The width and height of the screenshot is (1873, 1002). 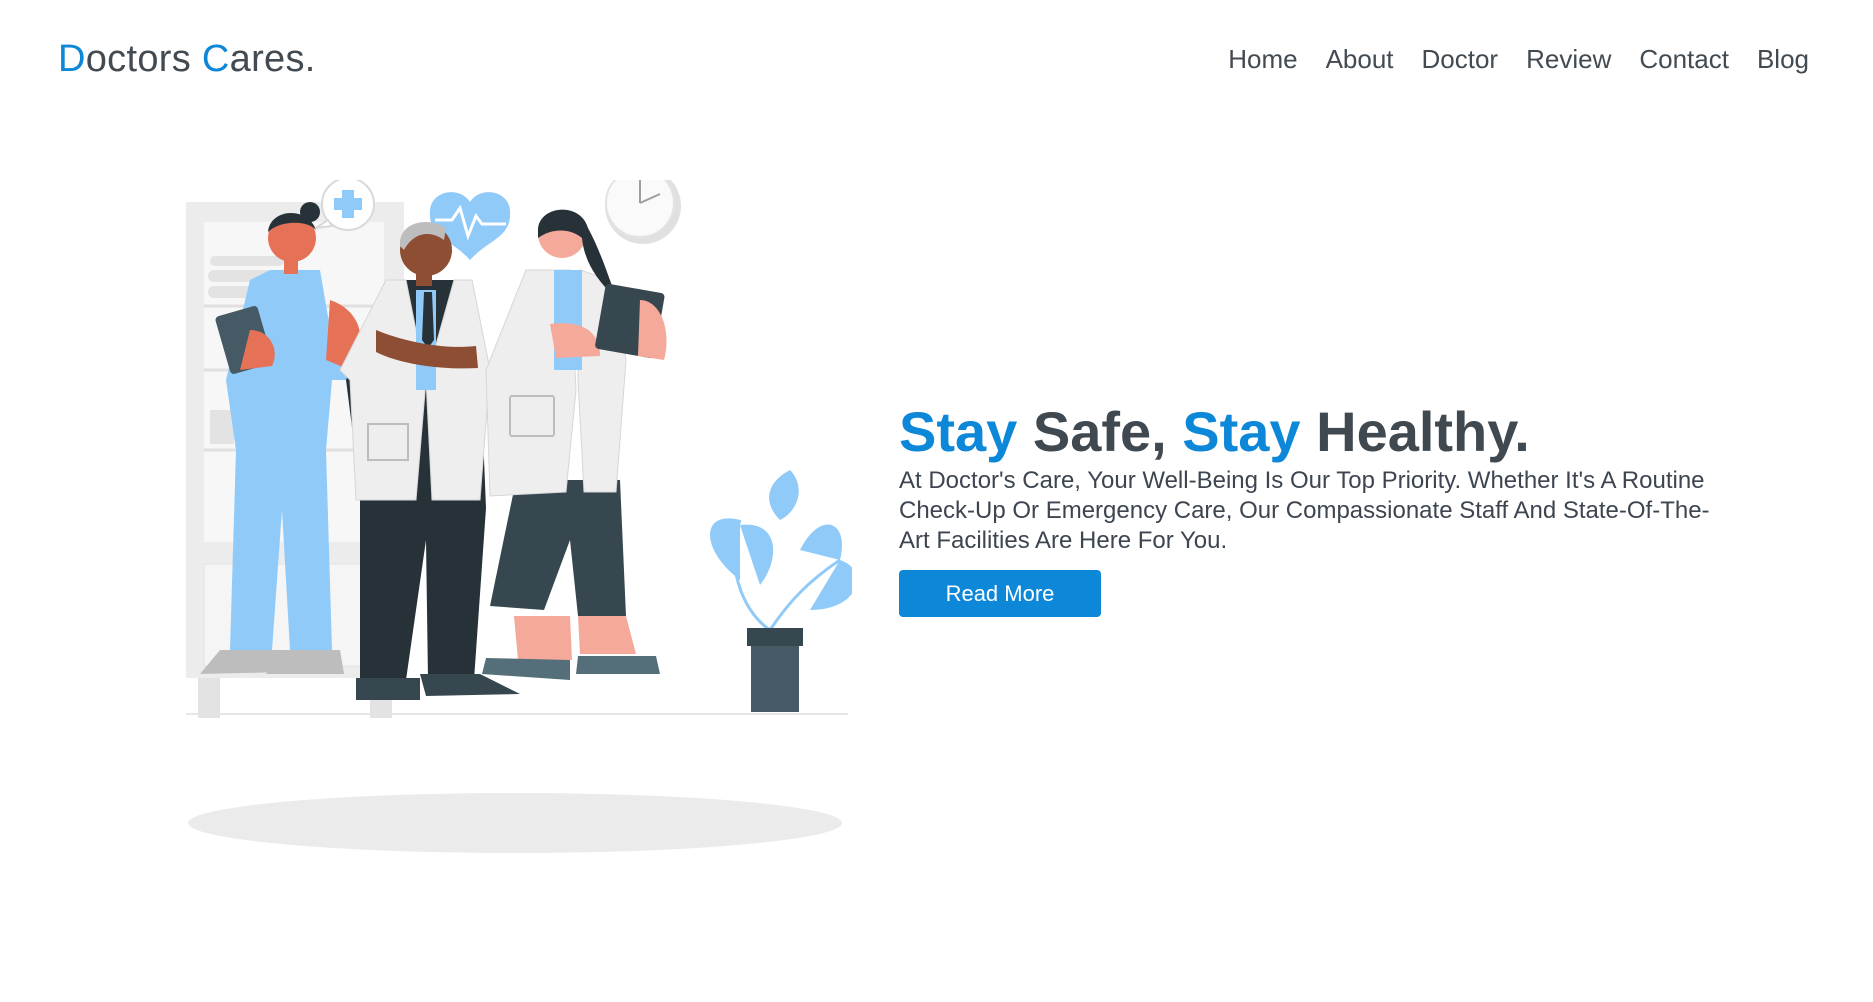 What do you see at coordinates (1415, 431) in the screenshot?
I see `hero-title-word-4: Healthy.` at bounding box center [1415, 431].